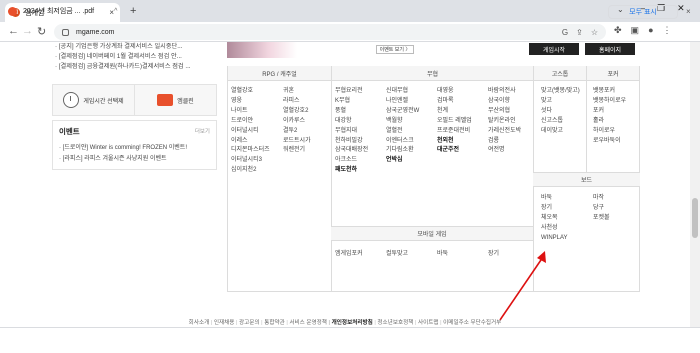 The height and width of the screenshot is (353, 700). Describe the element at coordinates (635, 30) in the screenshot. I see `side-panel-icon: ▣` at that location.